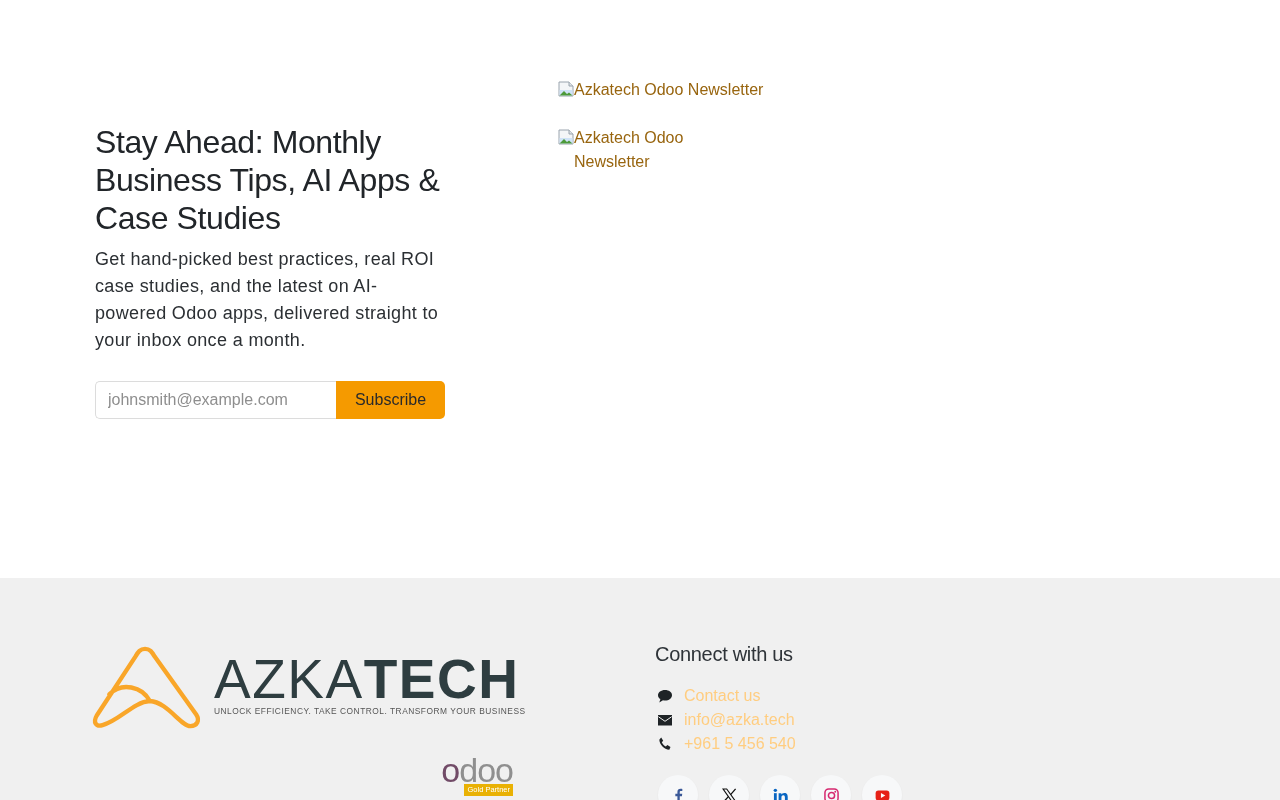  What do you see at coordinates (665, 744) in the screenshot?
I see `phone-icon` at bounding box center [665, 744].